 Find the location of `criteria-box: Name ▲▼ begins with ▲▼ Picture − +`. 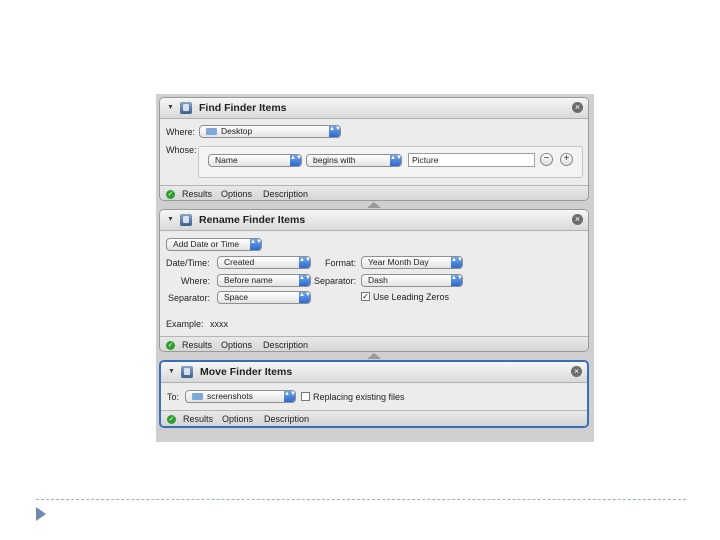

criteria-box: Name ▲▼ begins with ▲▼ Picture − + is located at coordinates (390, 162).